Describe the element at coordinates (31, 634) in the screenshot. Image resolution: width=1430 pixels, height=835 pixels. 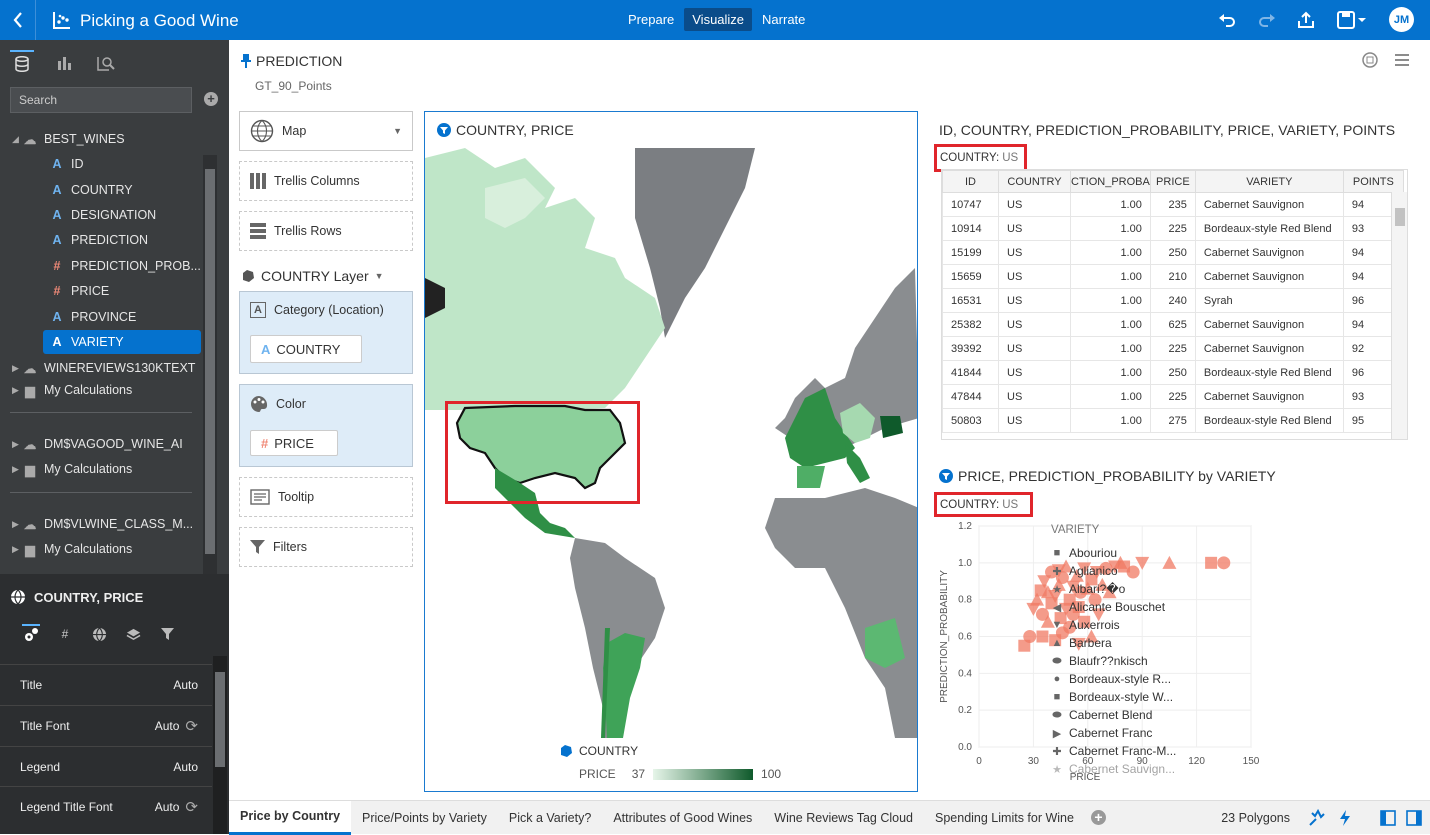
I see `general-tab` at that location.